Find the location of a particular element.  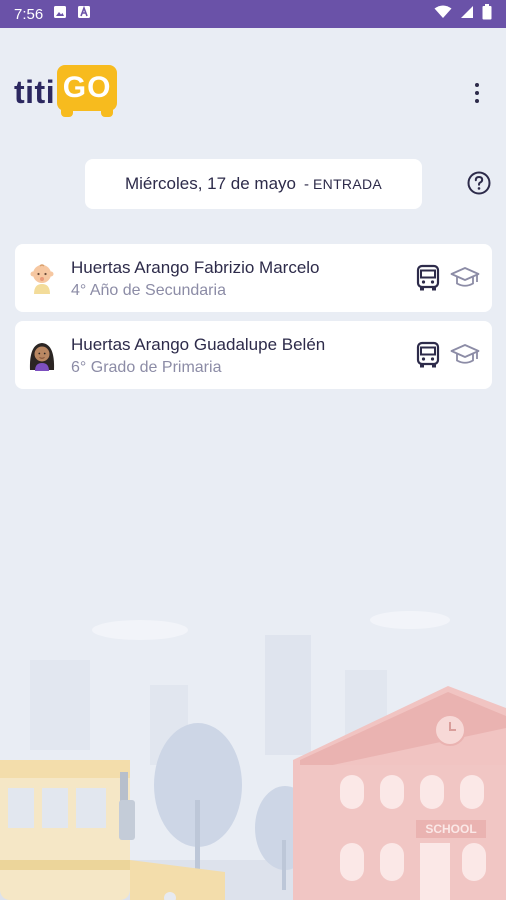

more-vertical-icon is located at coordinates (477, 93).